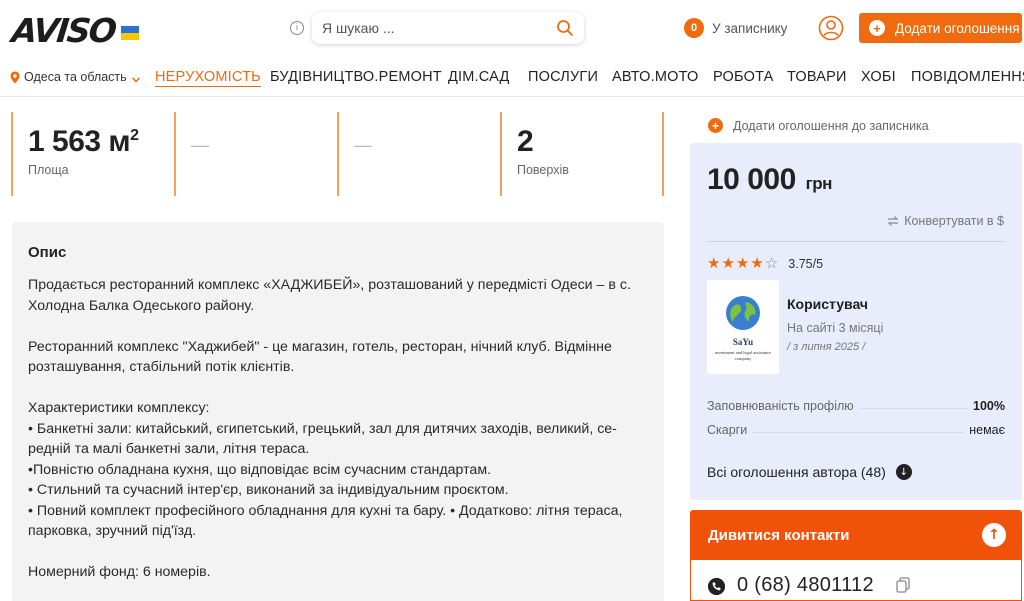 The height and width of the screenshot is (601, 1024). What do you see at coordinates (817, 77) in the screenshot?
I see `nav-item-goods: ТОВАРИ` at bounding box center [817, 77].